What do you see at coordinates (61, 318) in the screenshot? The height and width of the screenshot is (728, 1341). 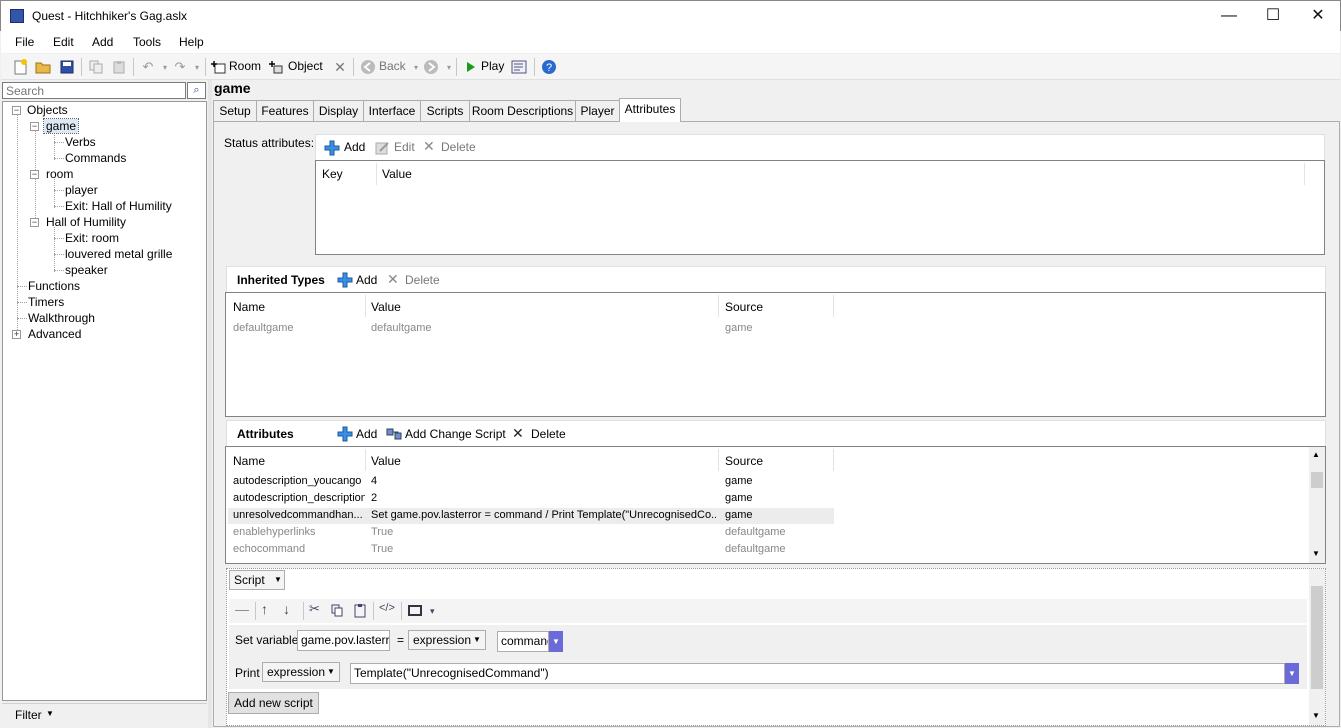 I see `tree-node-walkthrough: Walkthrough` at bounding box center [61, 318].